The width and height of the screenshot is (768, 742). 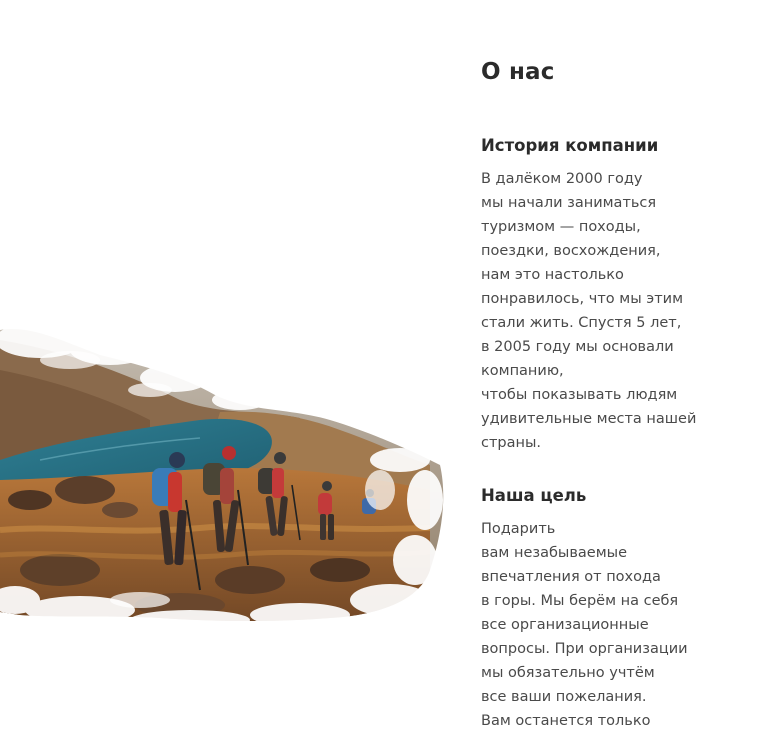 I want to click on text-line: страны., so click(x=511, y=443).